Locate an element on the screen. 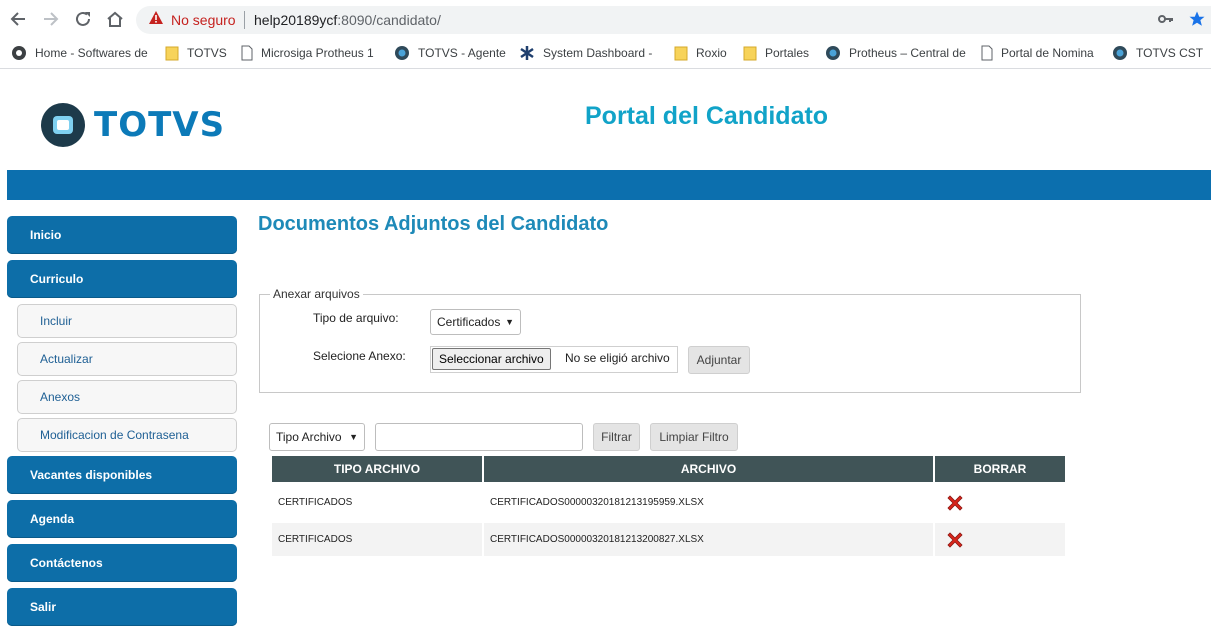 This screenshot has width=1211, height=632. bookmark-label: TOTVS CST is located at coordinates (1170, 53).